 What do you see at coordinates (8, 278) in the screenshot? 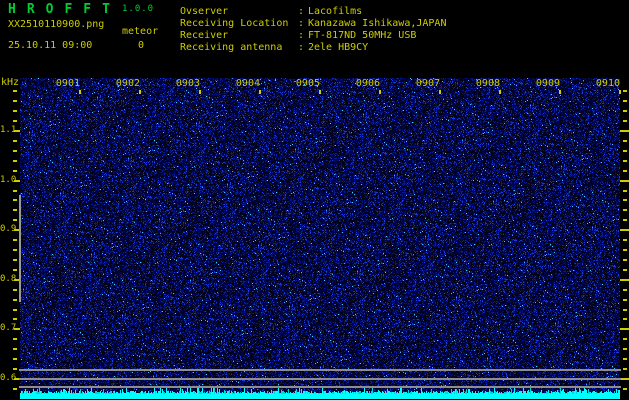
I see `freq-tick-label: 0.8` at bounding box center [8, 278].